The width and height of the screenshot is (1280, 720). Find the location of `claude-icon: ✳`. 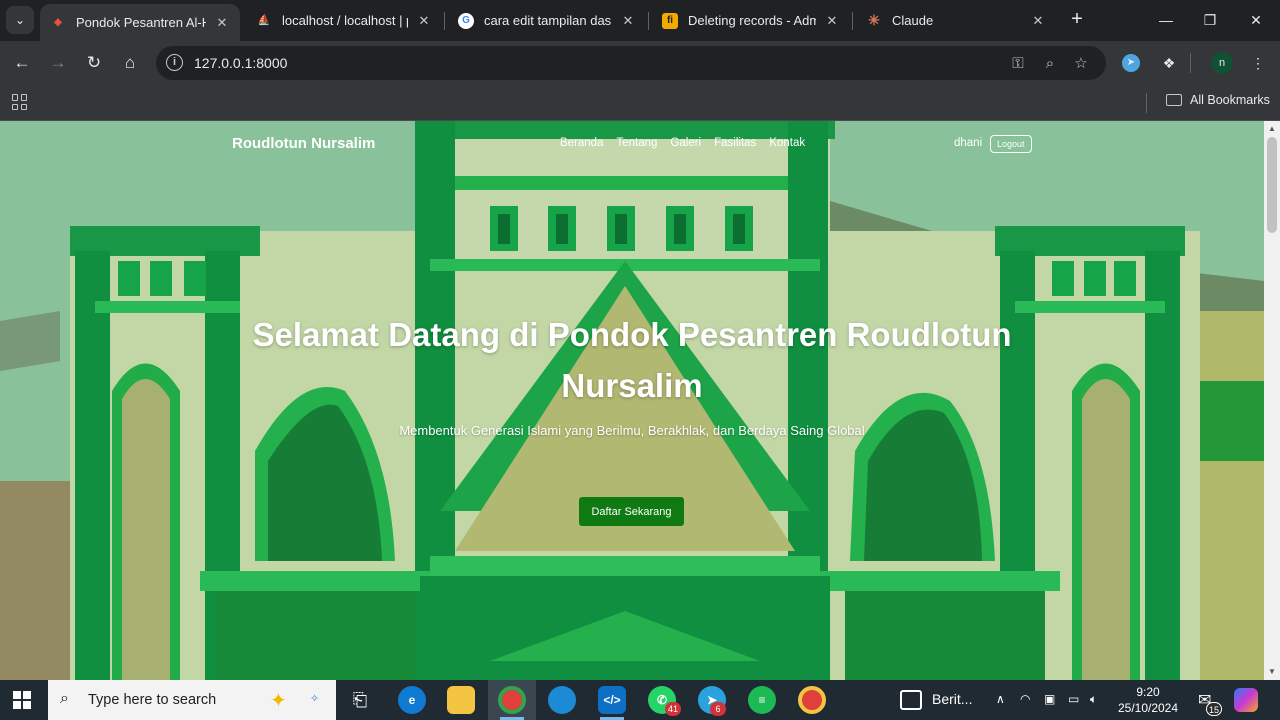

claude-icon: ✳ is located at coordinates (874, 20).